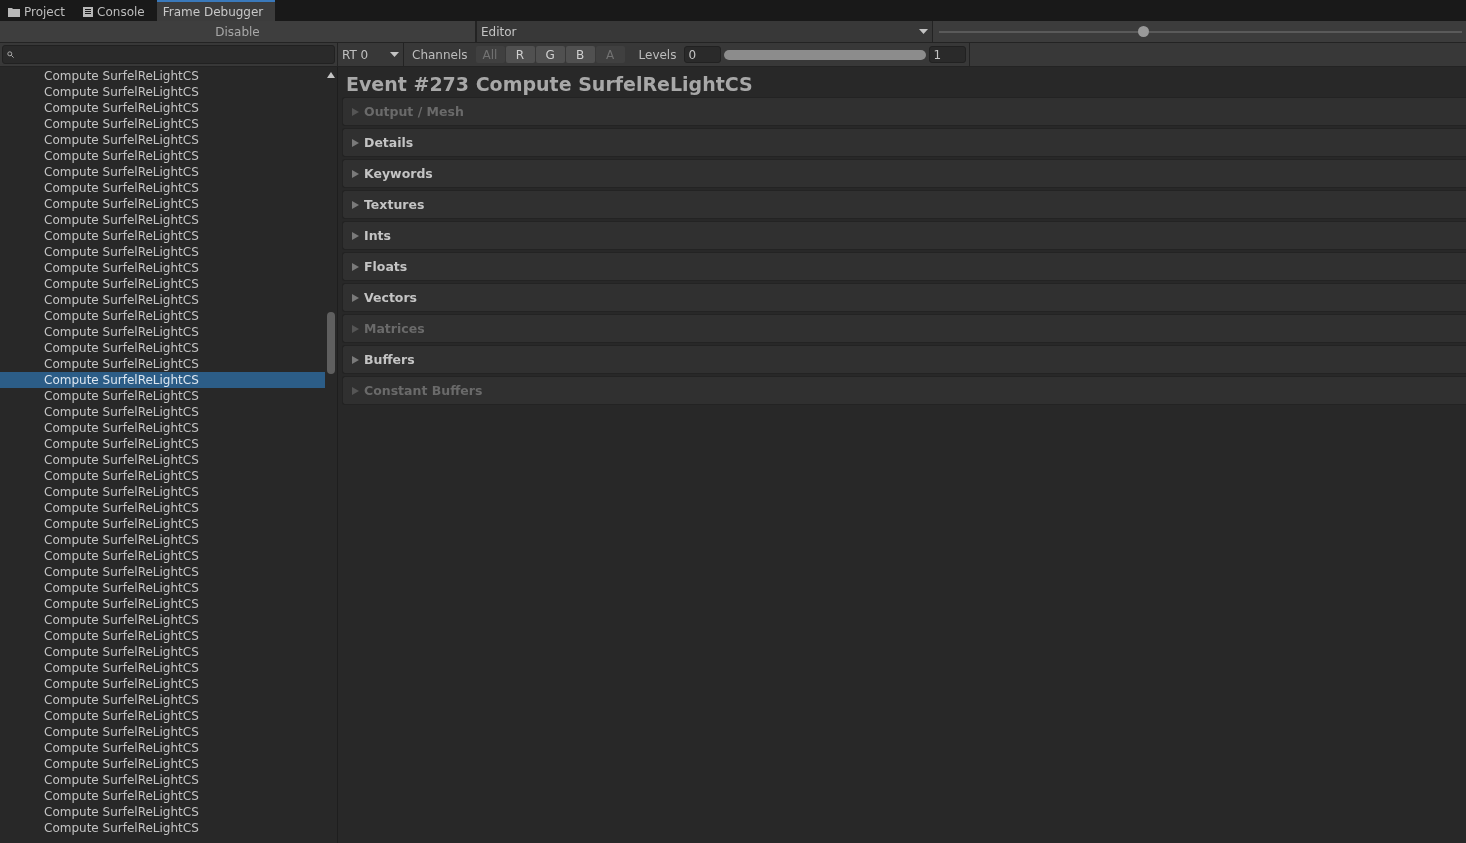 The image size is (1466, 843). I want to click on section-header: Textures, so click(904, 204).